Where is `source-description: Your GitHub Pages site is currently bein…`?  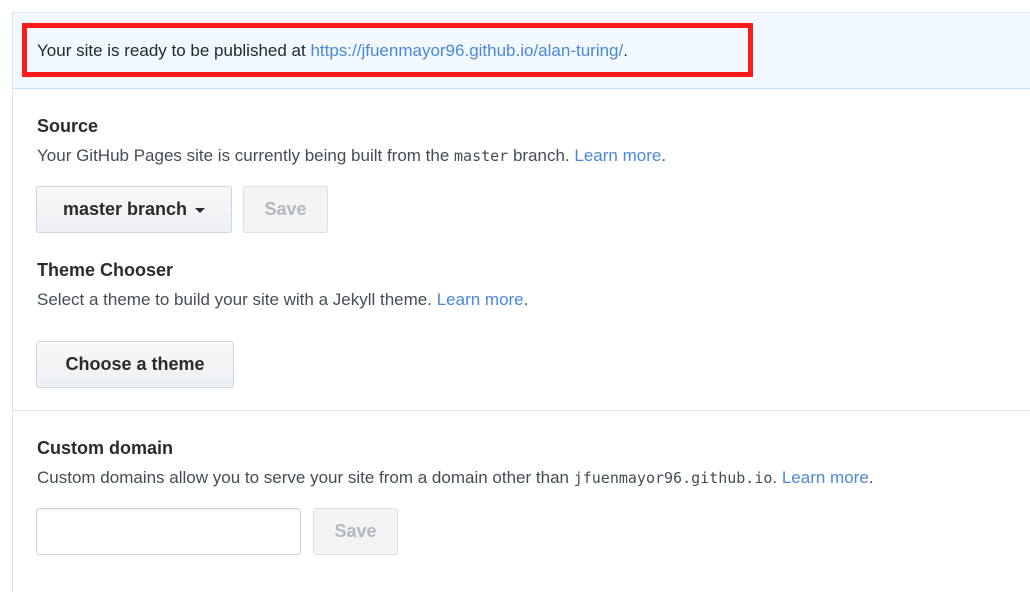 source-description: Your GitHub Pages site is currently bein… is located at coordinates (351, 156).